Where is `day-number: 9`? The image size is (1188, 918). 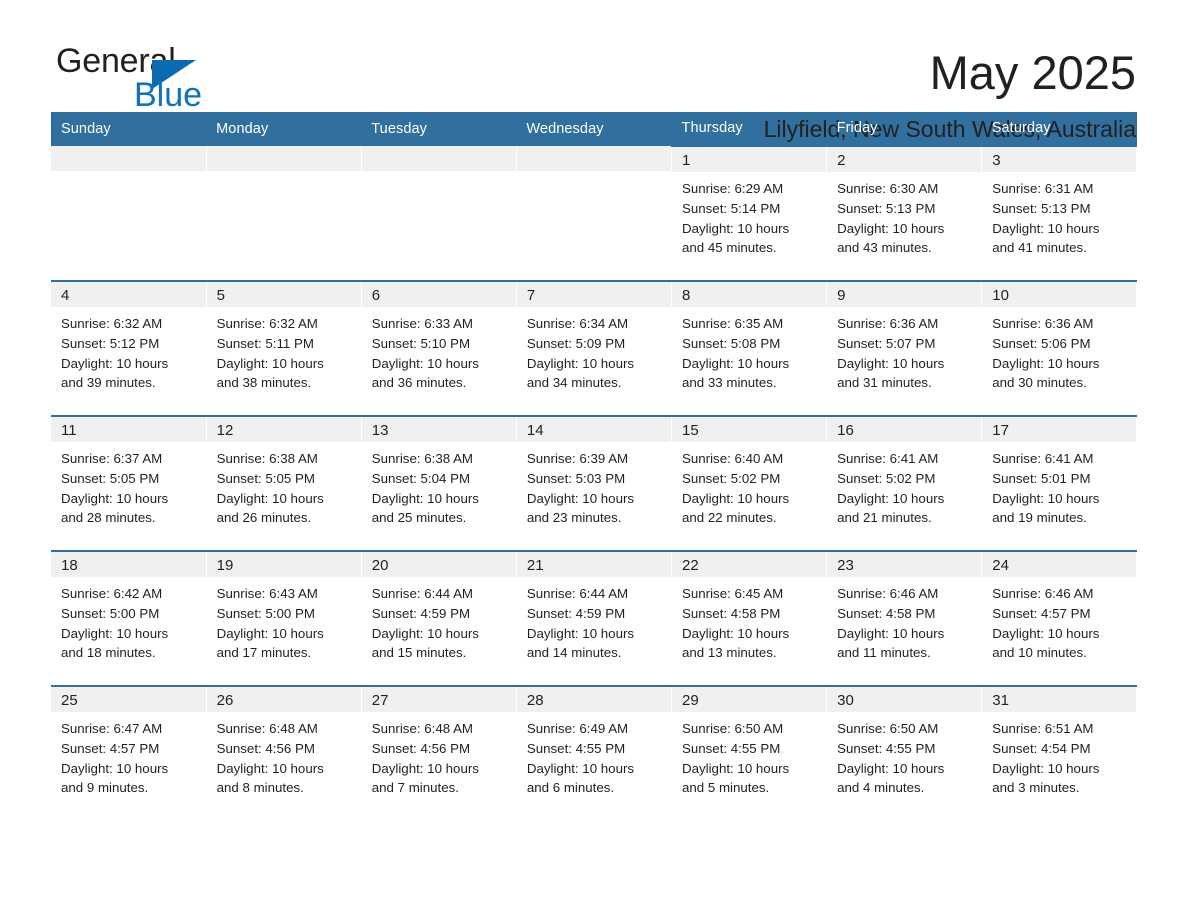
day-number: 9 is located at coordinates (904, 294).